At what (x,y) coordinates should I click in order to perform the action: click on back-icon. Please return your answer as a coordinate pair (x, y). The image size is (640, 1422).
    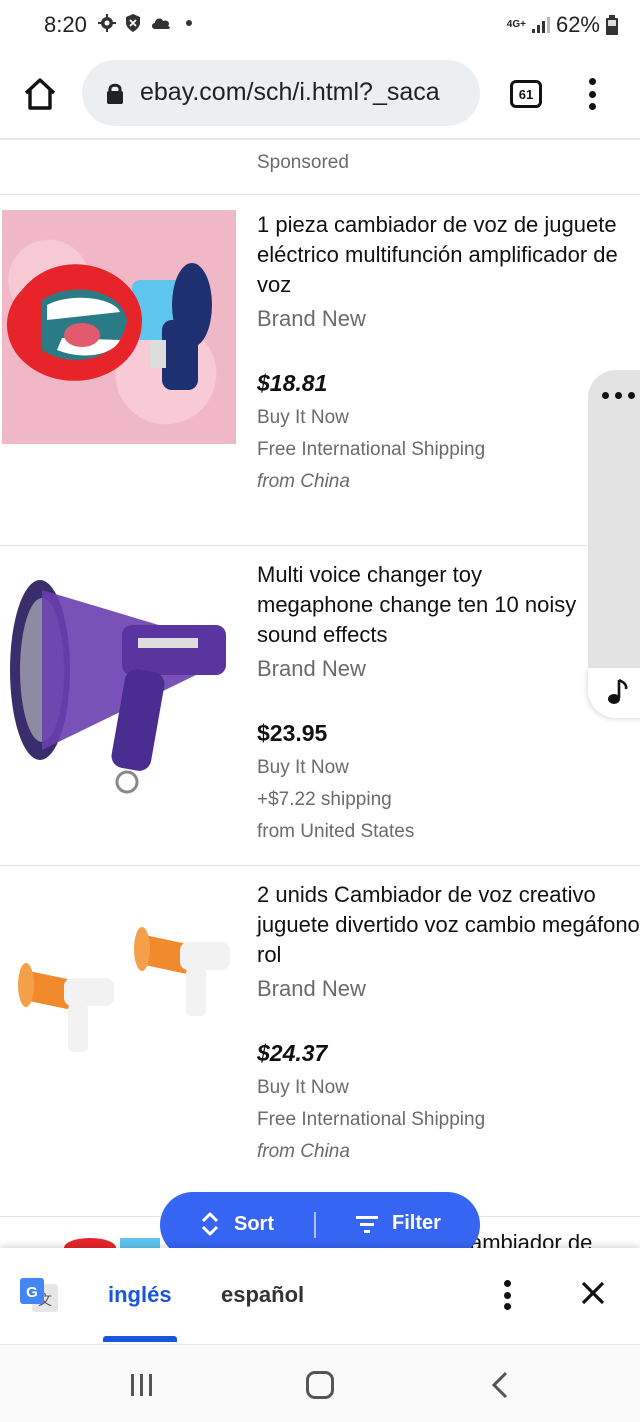
    Looking at the image, I should click on (500, 1385).